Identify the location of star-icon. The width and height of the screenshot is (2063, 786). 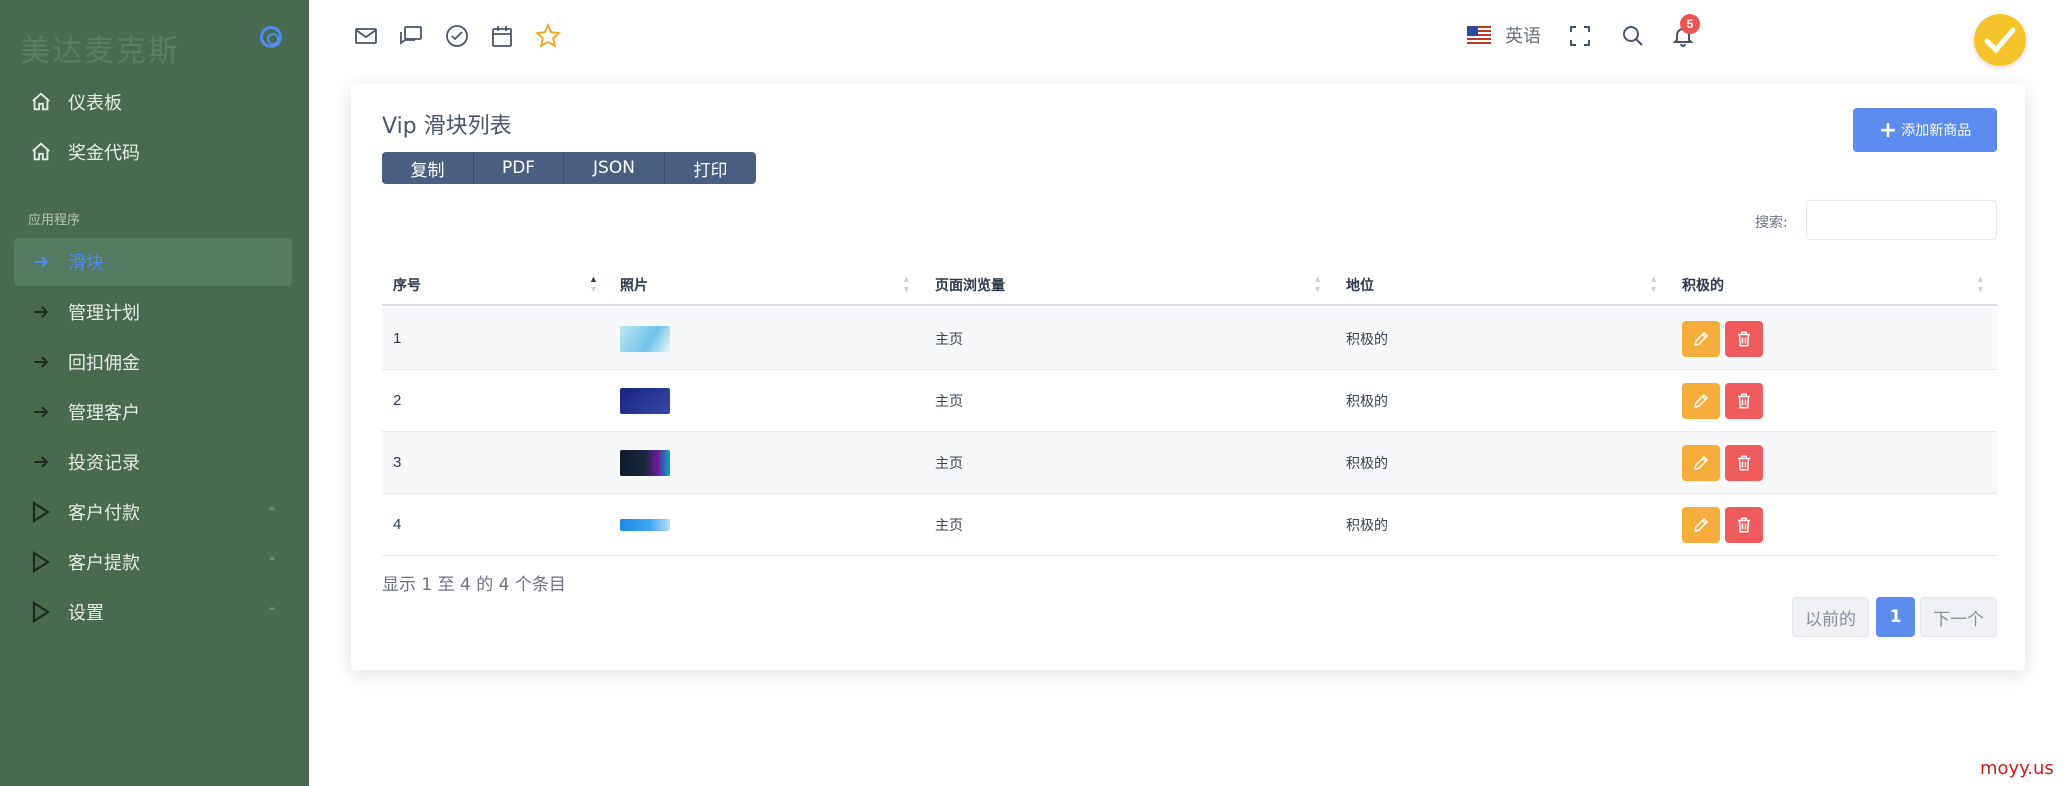
(548, 36).